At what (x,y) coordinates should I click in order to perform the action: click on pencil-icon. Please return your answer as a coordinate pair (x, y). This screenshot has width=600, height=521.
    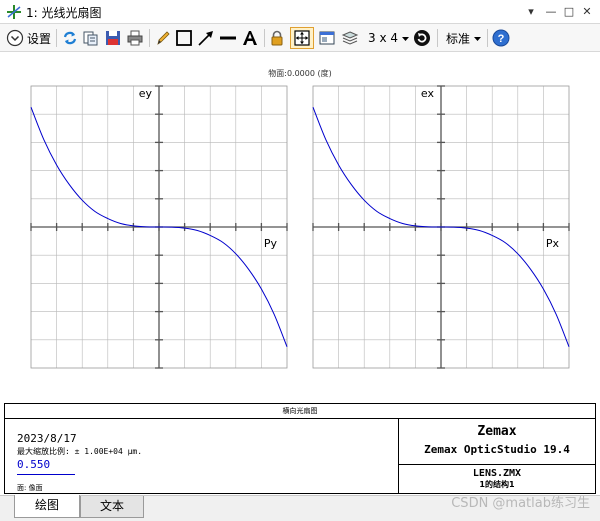
    Looking at the image, I should click on (163, 38).